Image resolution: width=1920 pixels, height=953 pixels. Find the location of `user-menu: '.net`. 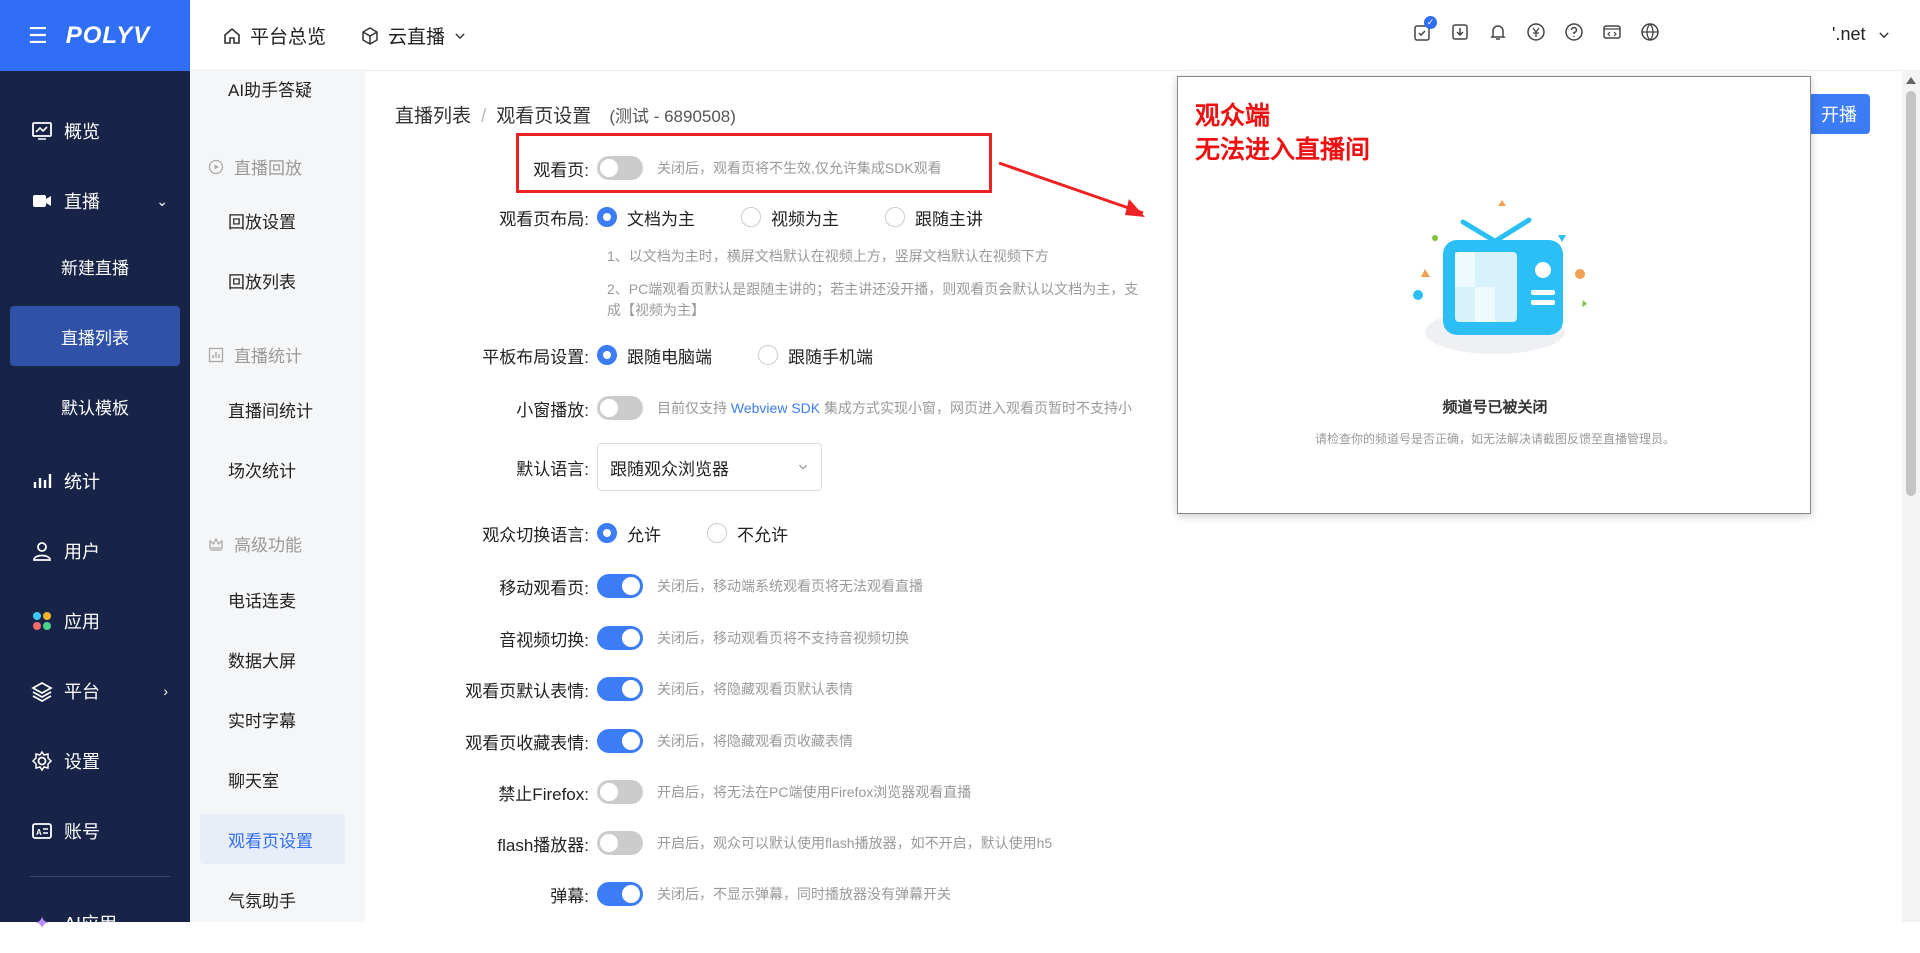

user-menu: '.net is located at coordinates (1861, 34).